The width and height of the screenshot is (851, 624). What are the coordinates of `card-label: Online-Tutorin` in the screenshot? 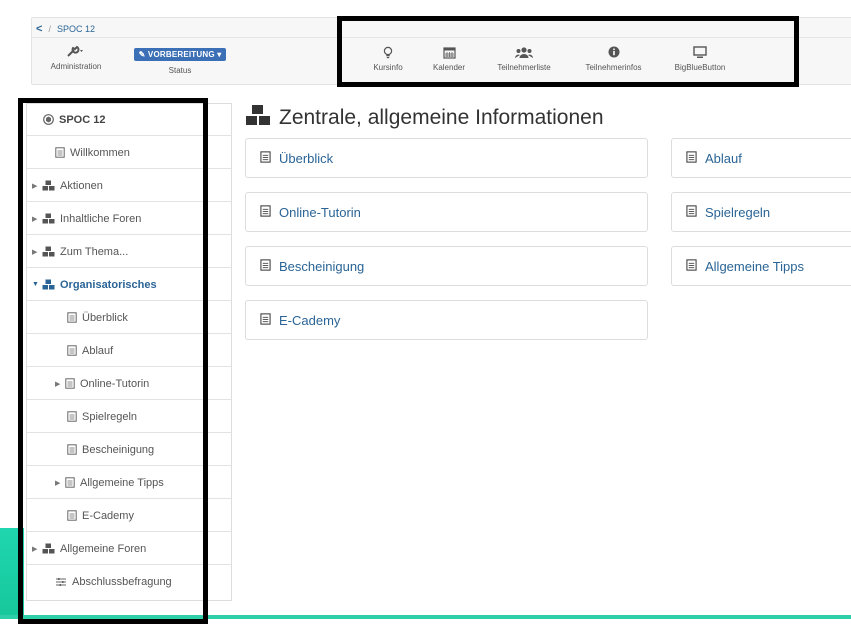 It's located at (320, 212).